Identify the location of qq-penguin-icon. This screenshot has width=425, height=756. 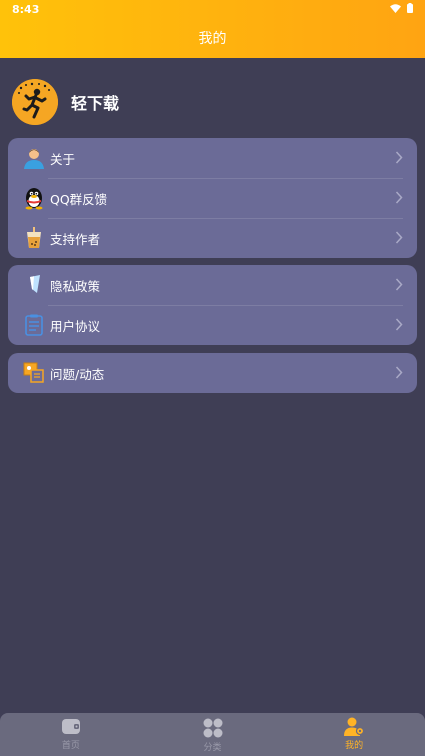
(34, 198).